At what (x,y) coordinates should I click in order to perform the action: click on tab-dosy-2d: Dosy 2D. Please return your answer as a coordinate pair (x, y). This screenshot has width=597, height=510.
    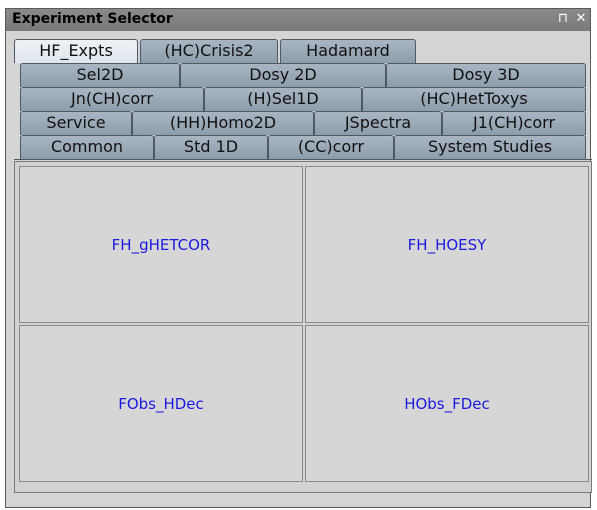
    Looking at the image, I should click on (283, 75).